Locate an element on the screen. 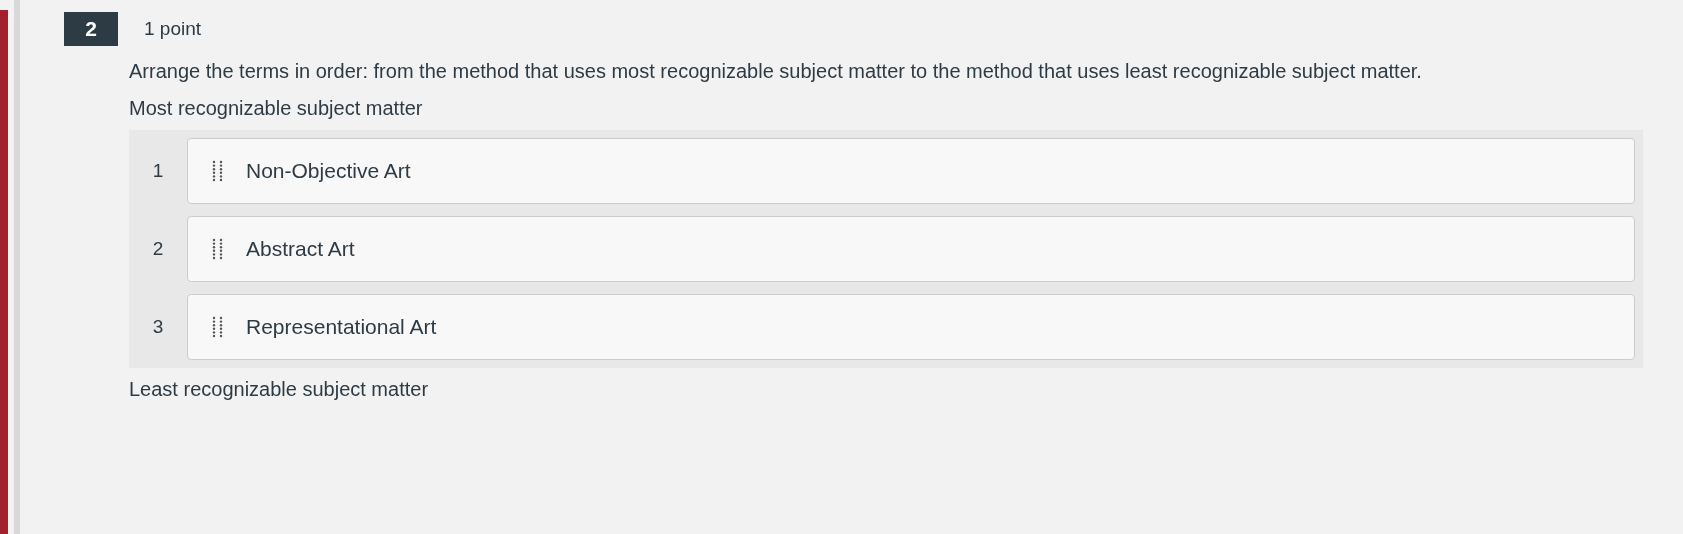 This screenshot has width=1683, height=534. draggable-item: Abstract Art is located at coordinates (911, 249).